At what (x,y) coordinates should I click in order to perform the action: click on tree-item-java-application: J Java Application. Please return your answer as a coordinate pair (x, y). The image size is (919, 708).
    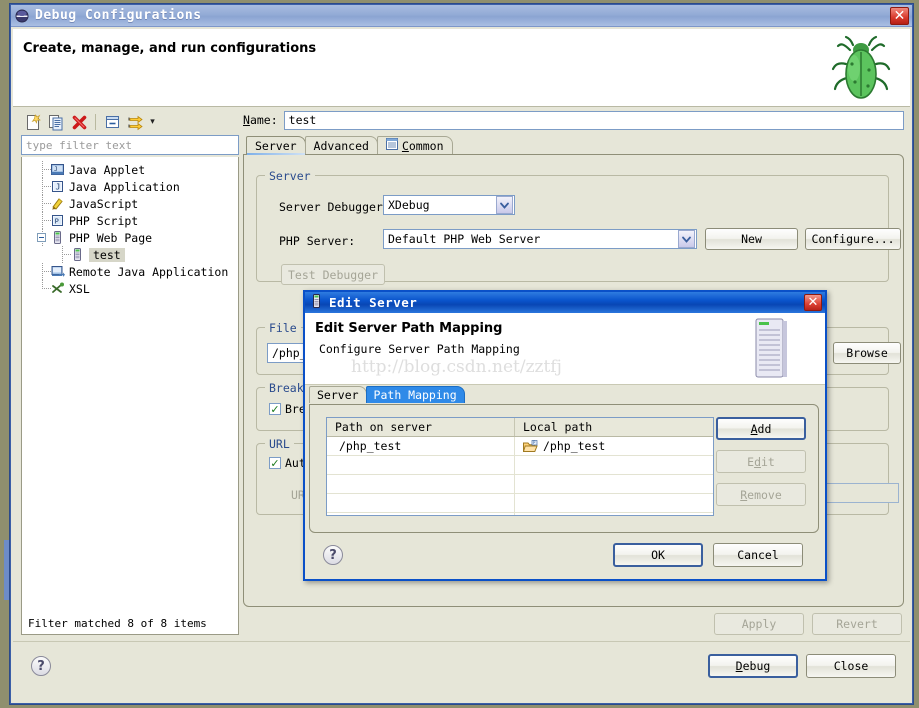
    Looking at the image, I should click on (130, 186).